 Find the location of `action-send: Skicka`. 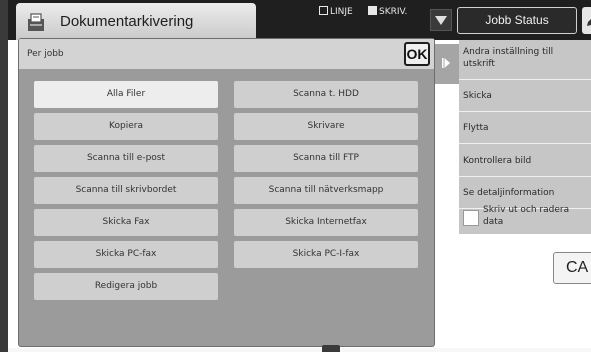

action-send: Skicka is located at coordinates (525, 96).